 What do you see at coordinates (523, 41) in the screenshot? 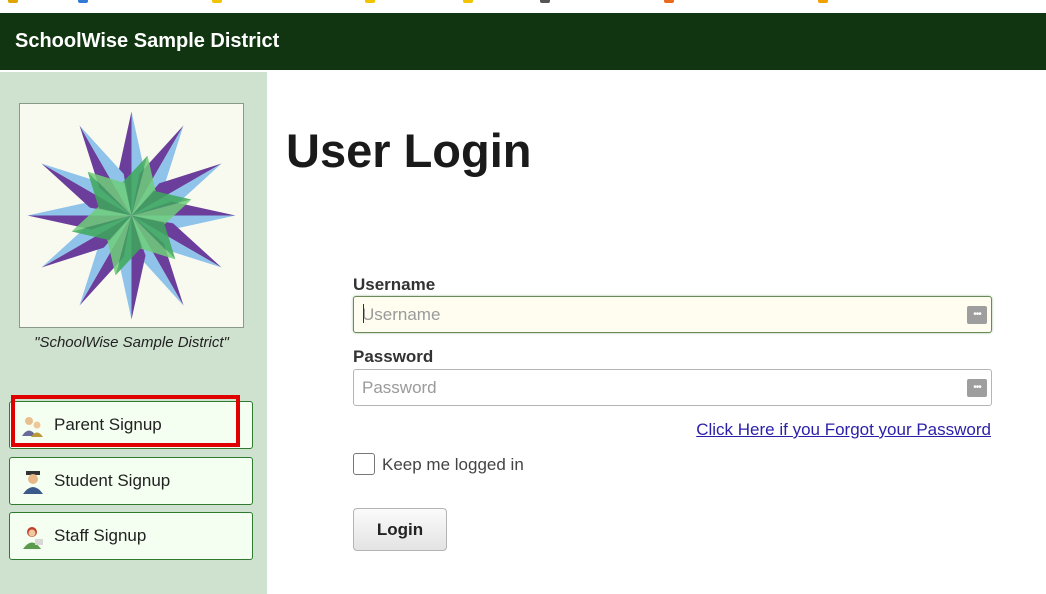
I see `site-header: SchoolWise Sample District` at bounding box center [523, 41].